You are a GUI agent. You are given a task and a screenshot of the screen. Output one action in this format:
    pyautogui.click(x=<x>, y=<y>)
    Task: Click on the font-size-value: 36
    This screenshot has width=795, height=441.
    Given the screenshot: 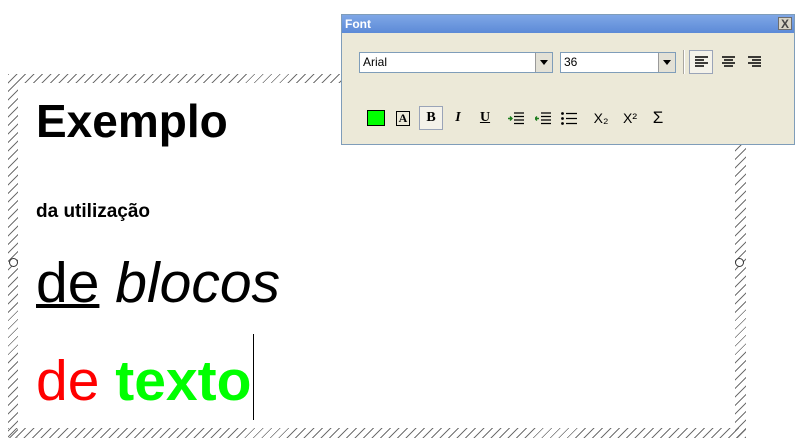 What is the action you would take?
    pyautogui.click(x=571, y=62)
    